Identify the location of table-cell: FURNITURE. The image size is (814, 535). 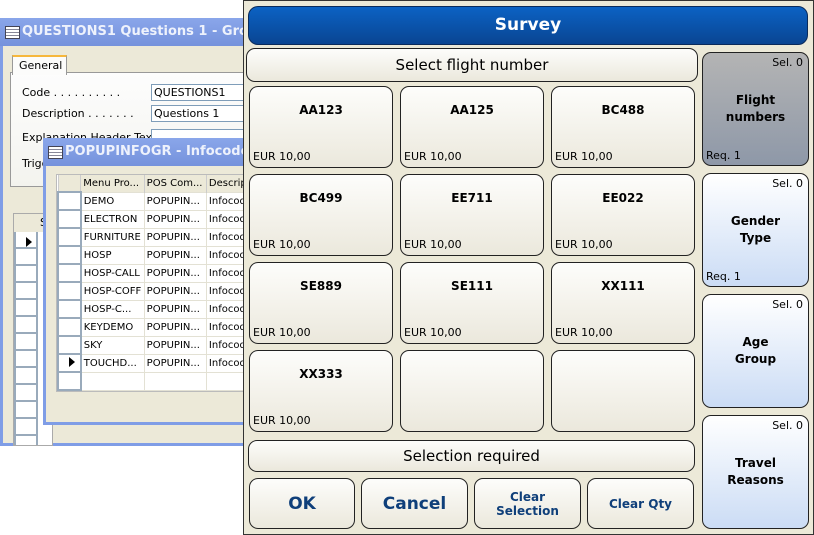
(112, 237).